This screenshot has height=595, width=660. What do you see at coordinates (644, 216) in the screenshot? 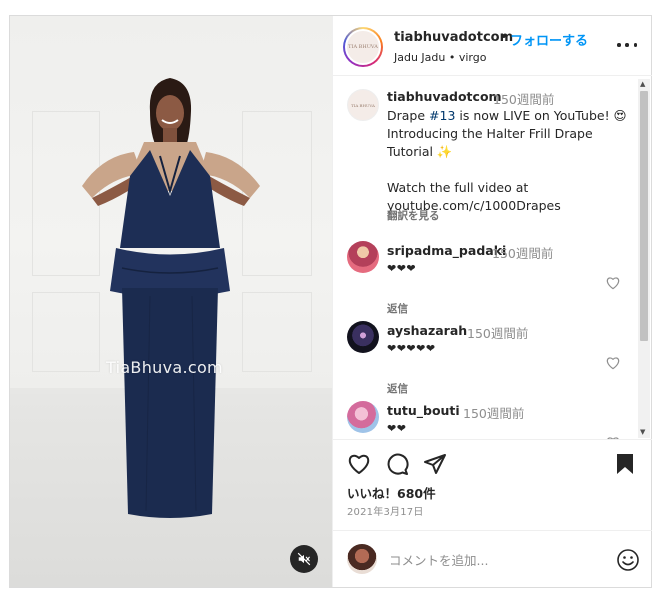
I see `scrollbar-thumb` at bounding box center [644, 216].